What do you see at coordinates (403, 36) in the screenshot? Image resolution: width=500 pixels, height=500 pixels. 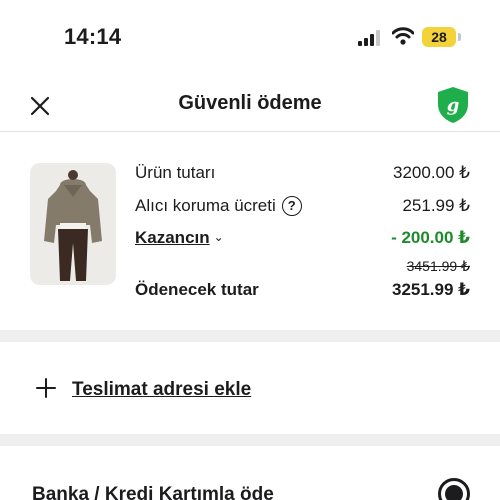 I see `wifi-icon` at bounding box center [403, 36].